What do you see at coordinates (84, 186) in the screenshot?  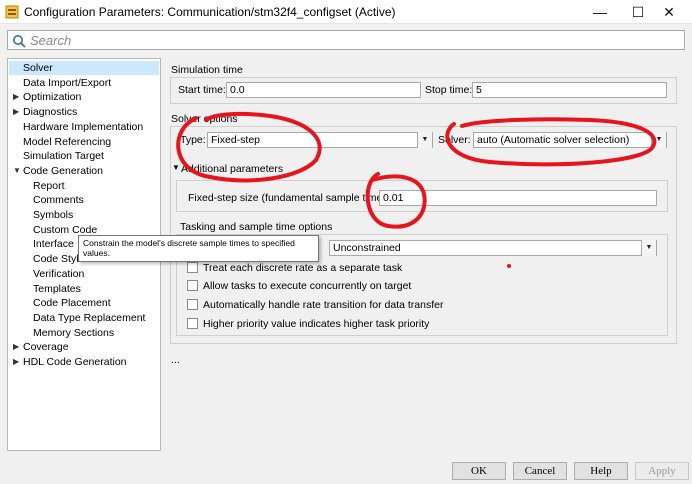 I see `tree-item: Report` at bounding box center [84, 186].